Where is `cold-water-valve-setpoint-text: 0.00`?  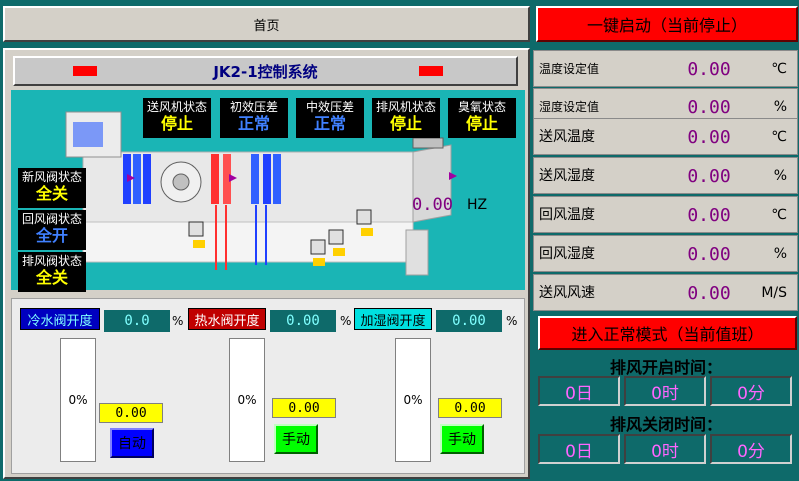 cold-water-valve-setpoint-text: 0.00 is located at coordinates (131, 413).